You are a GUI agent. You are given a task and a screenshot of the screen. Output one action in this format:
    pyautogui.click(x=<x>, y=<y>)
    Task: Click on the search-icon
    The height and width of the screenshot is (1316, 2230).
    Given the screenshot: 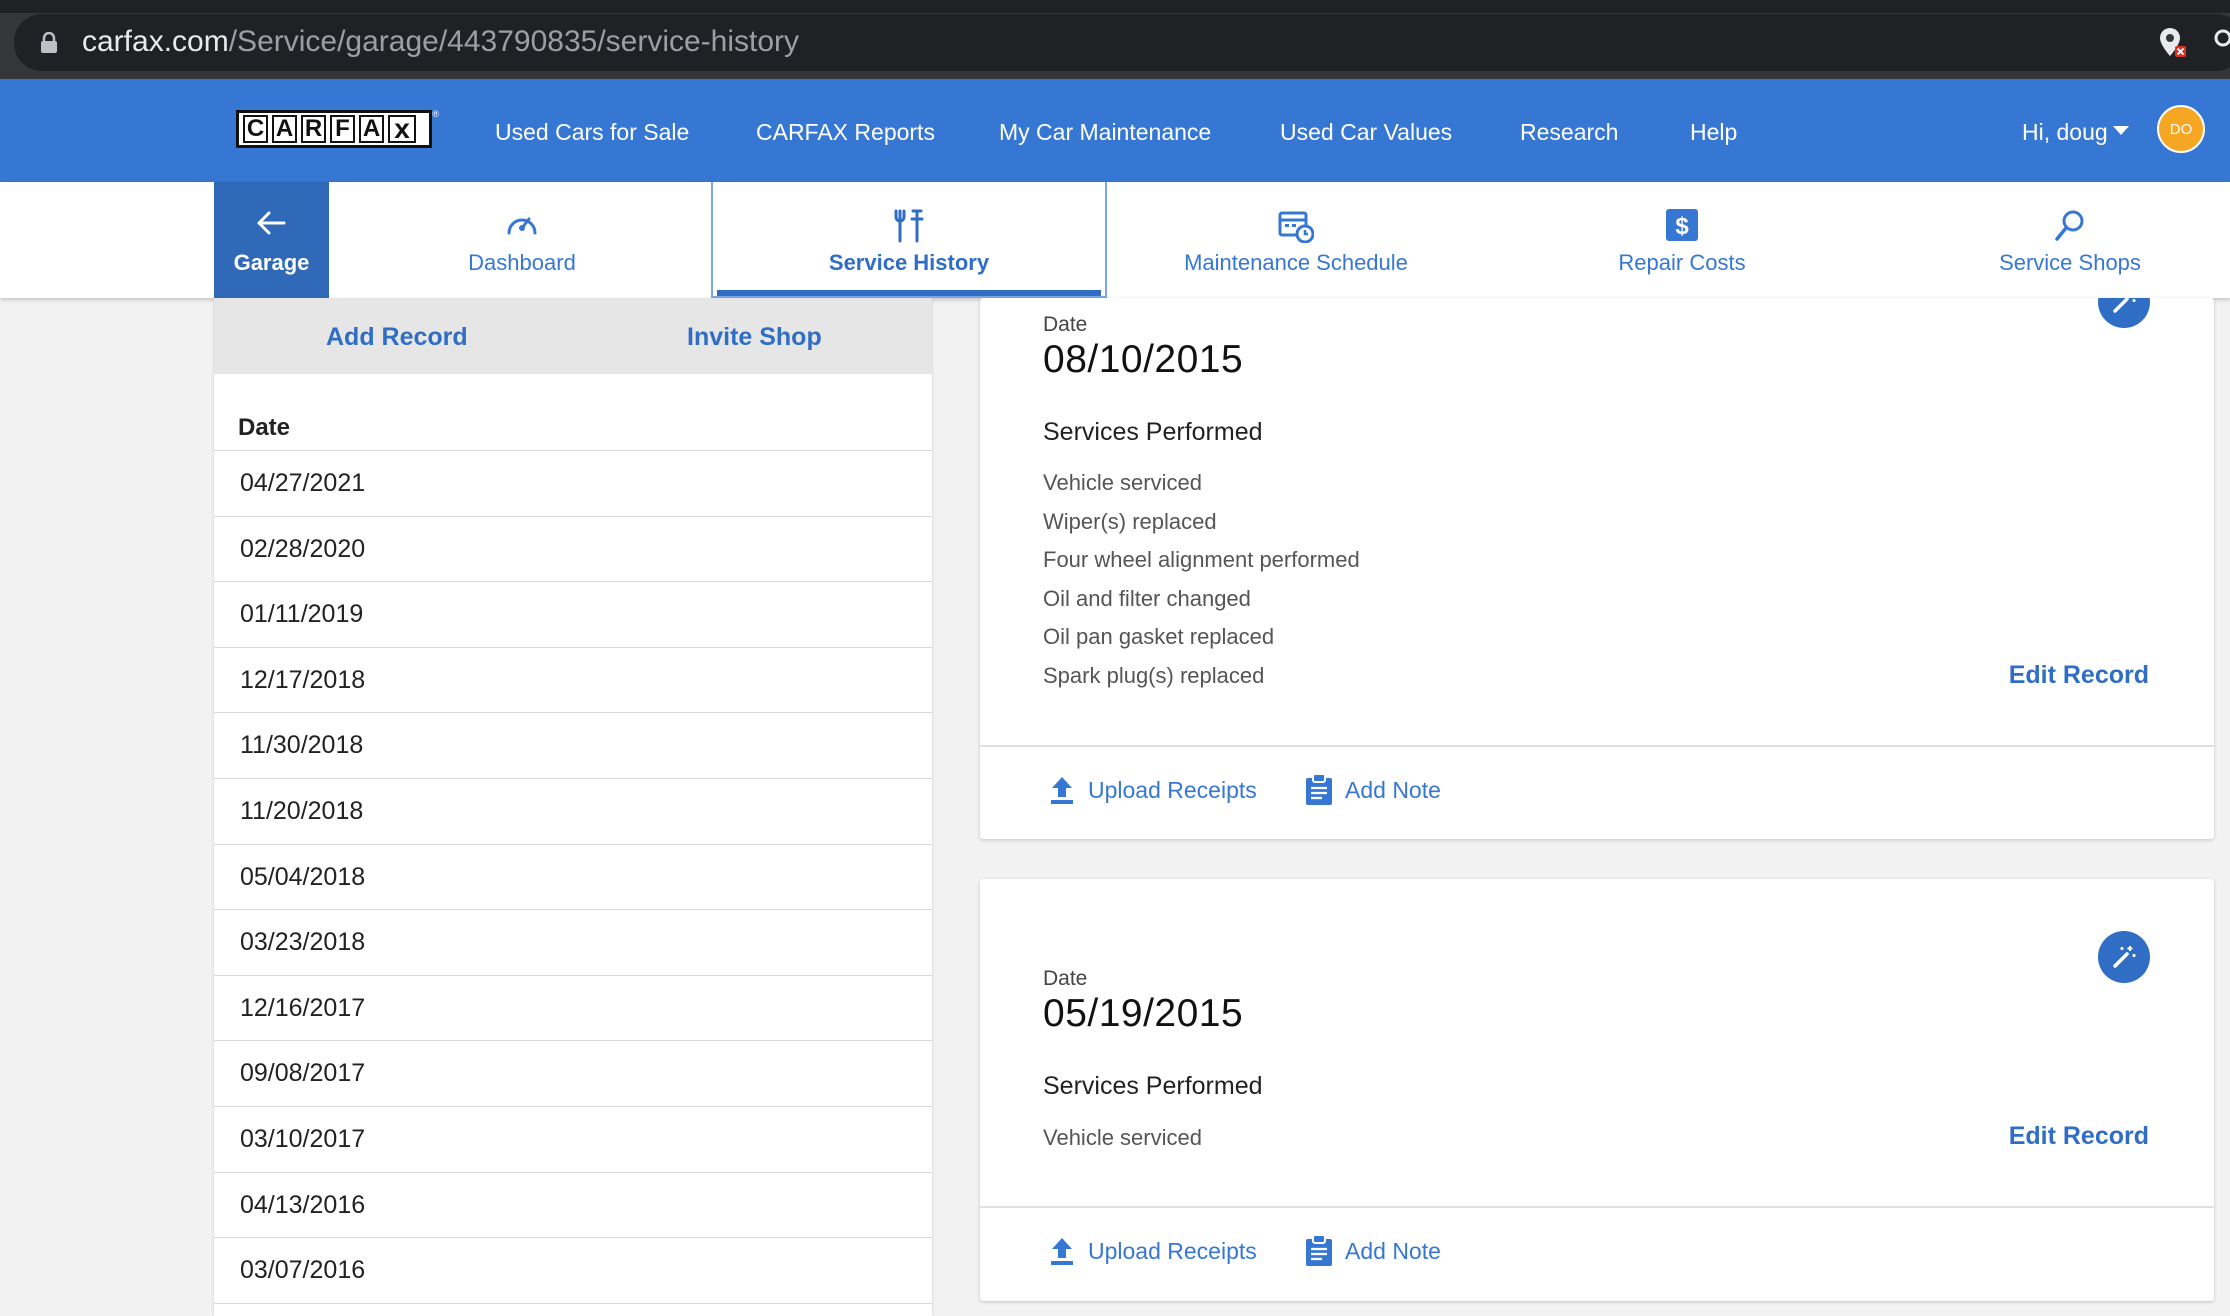 What is the action you would take?
    pyautogui.click(x=2069, y=225)
    